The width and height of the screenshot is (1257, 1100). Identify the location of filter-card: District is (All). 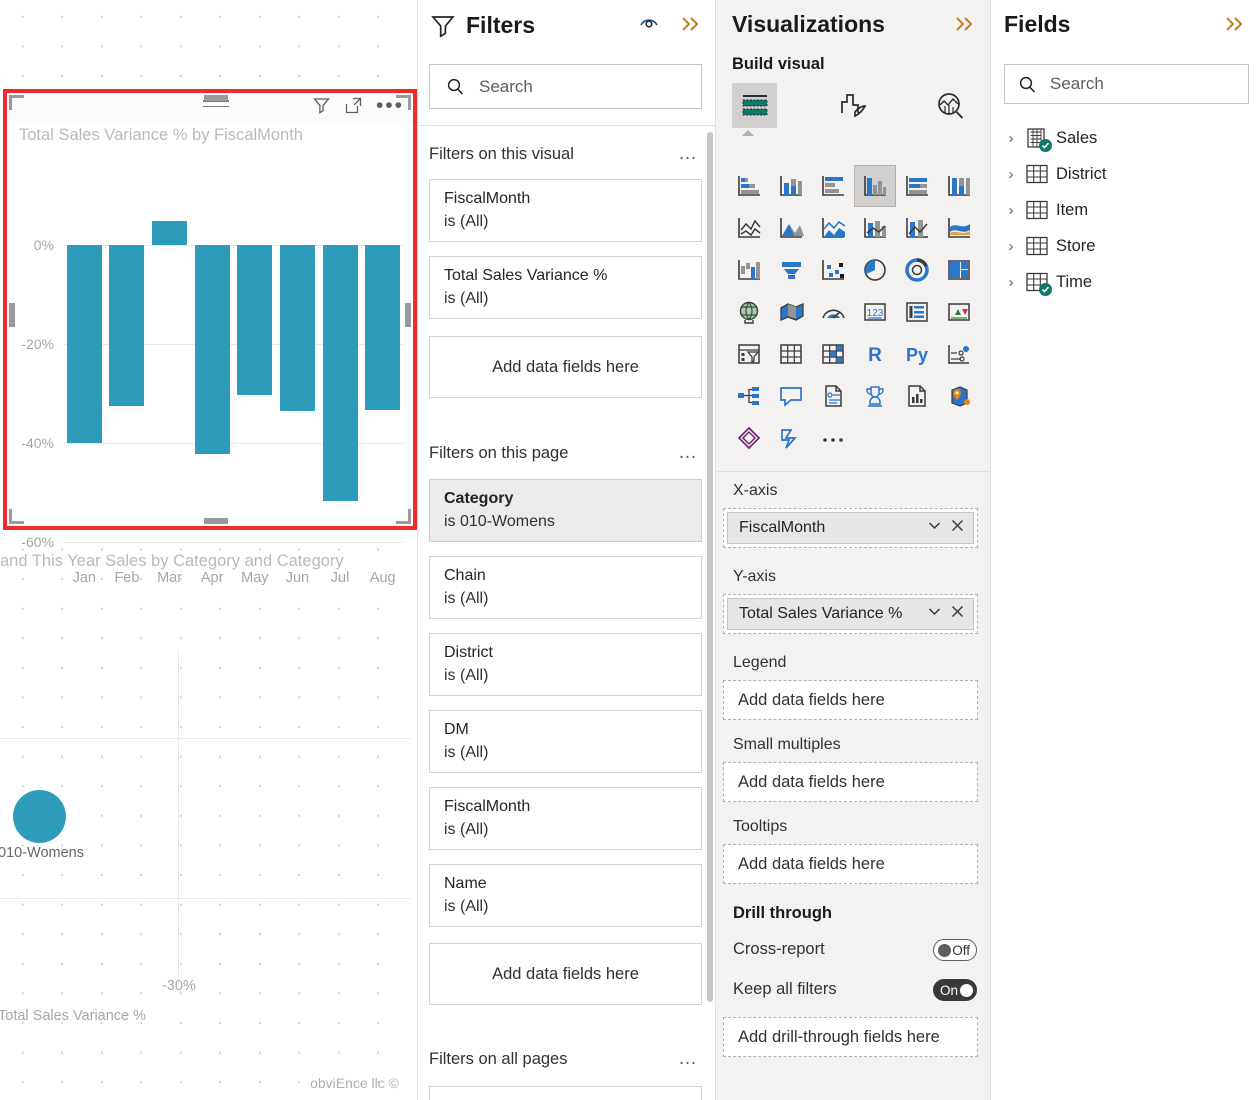
(565, 664).